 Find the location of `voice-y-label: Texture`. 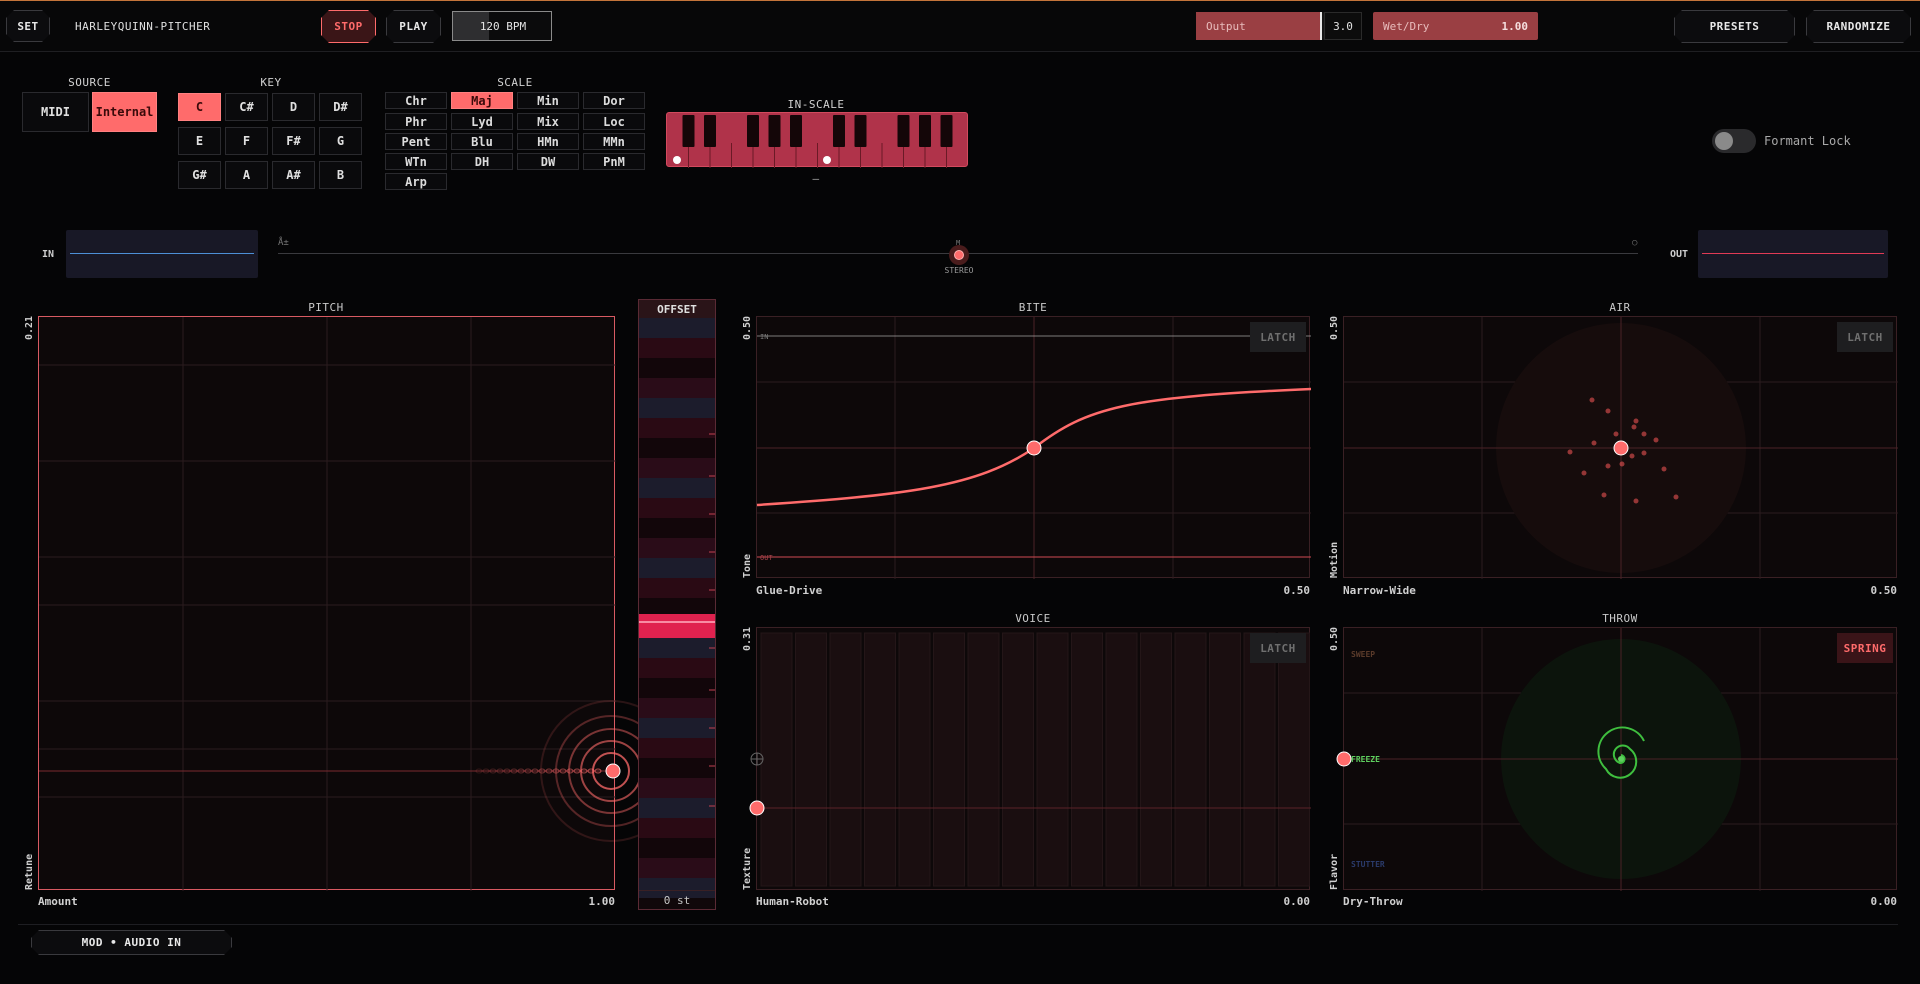

voice-y-label: Texture is located at coordinates (747, 868).